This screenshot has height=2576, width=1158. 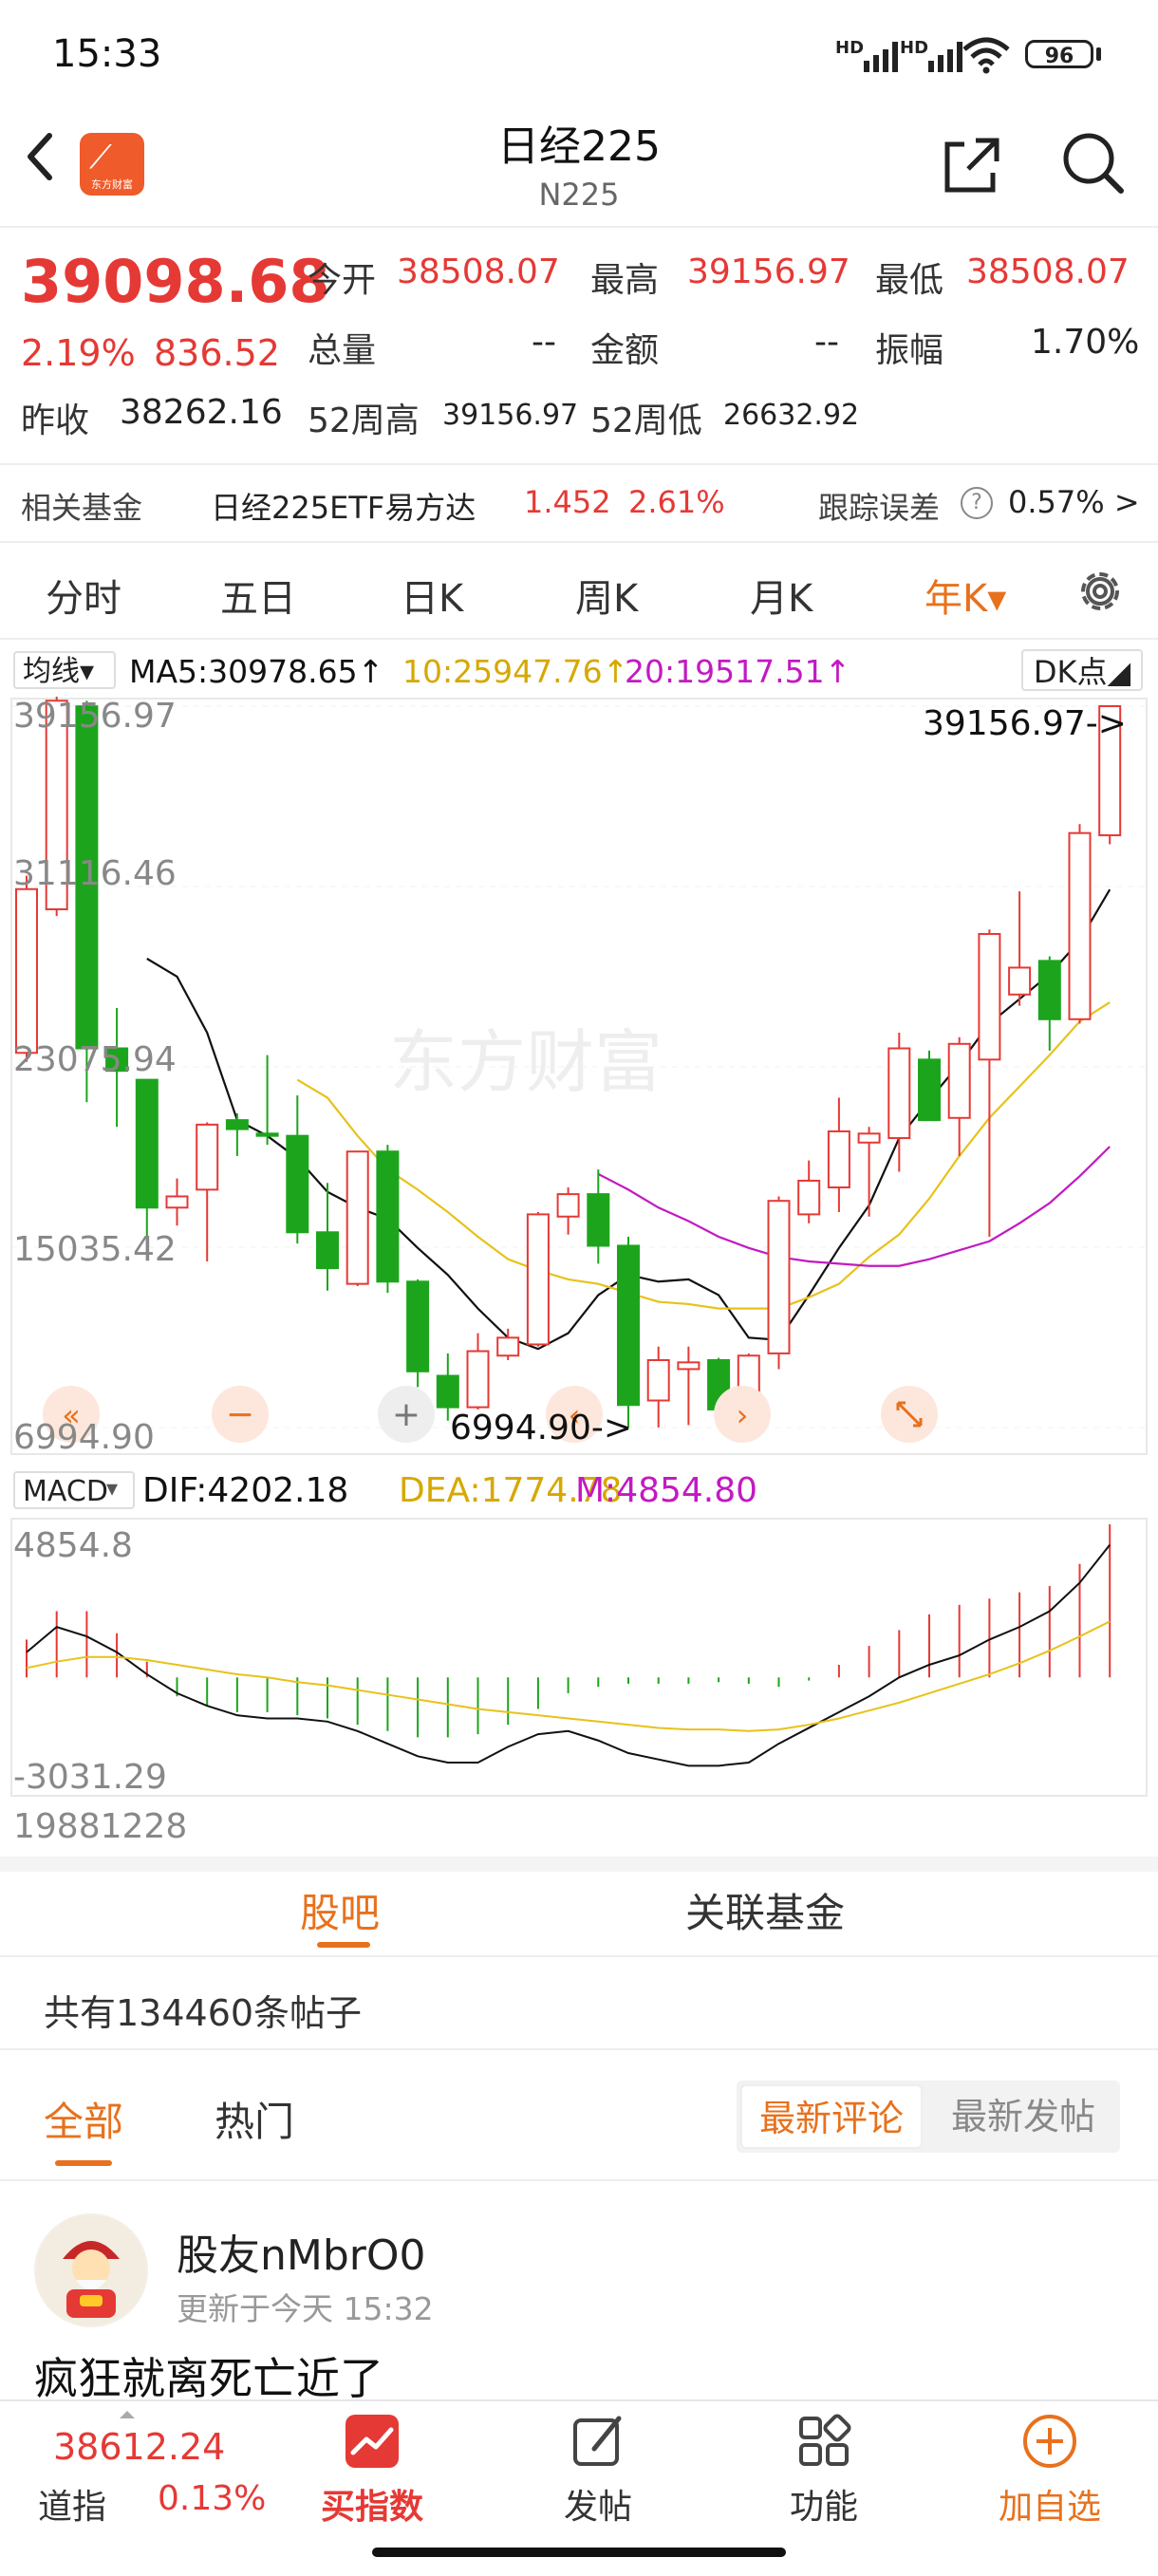 What do you see at coordinates (826, 342) in the screenshot?
I see `amount-value: --` at bounding box center [826, 342].